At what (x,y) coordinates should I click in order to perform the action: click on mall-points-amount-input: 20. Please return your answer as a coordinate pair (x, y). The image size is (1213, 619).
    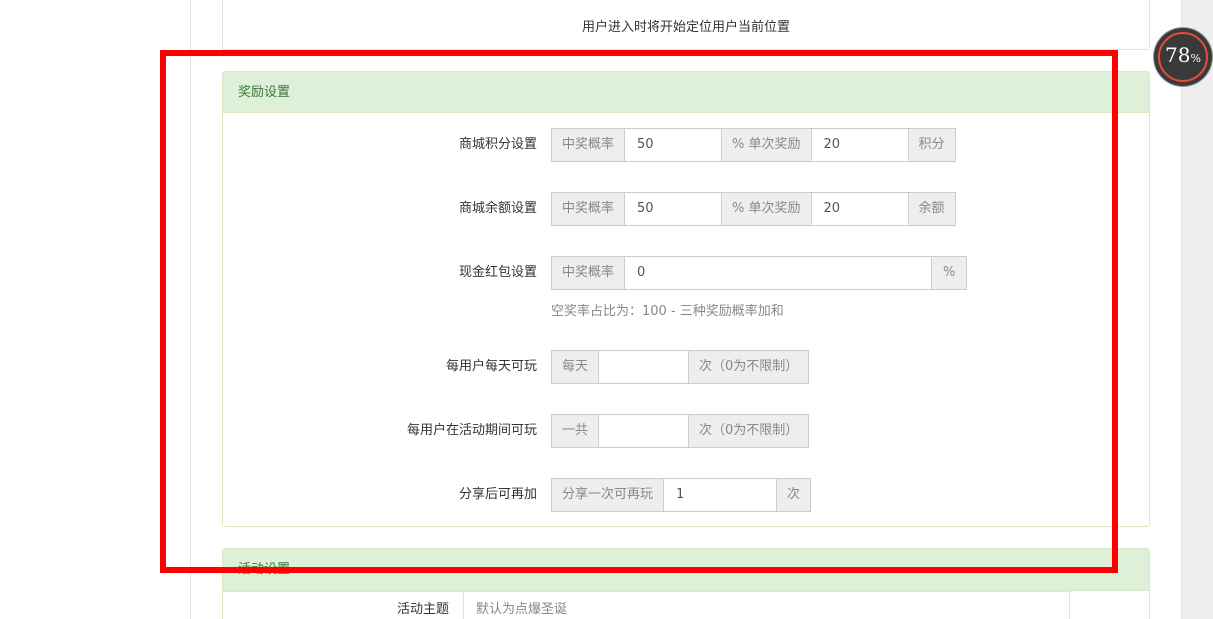
    Looking at the image, I should click on (859, 145).